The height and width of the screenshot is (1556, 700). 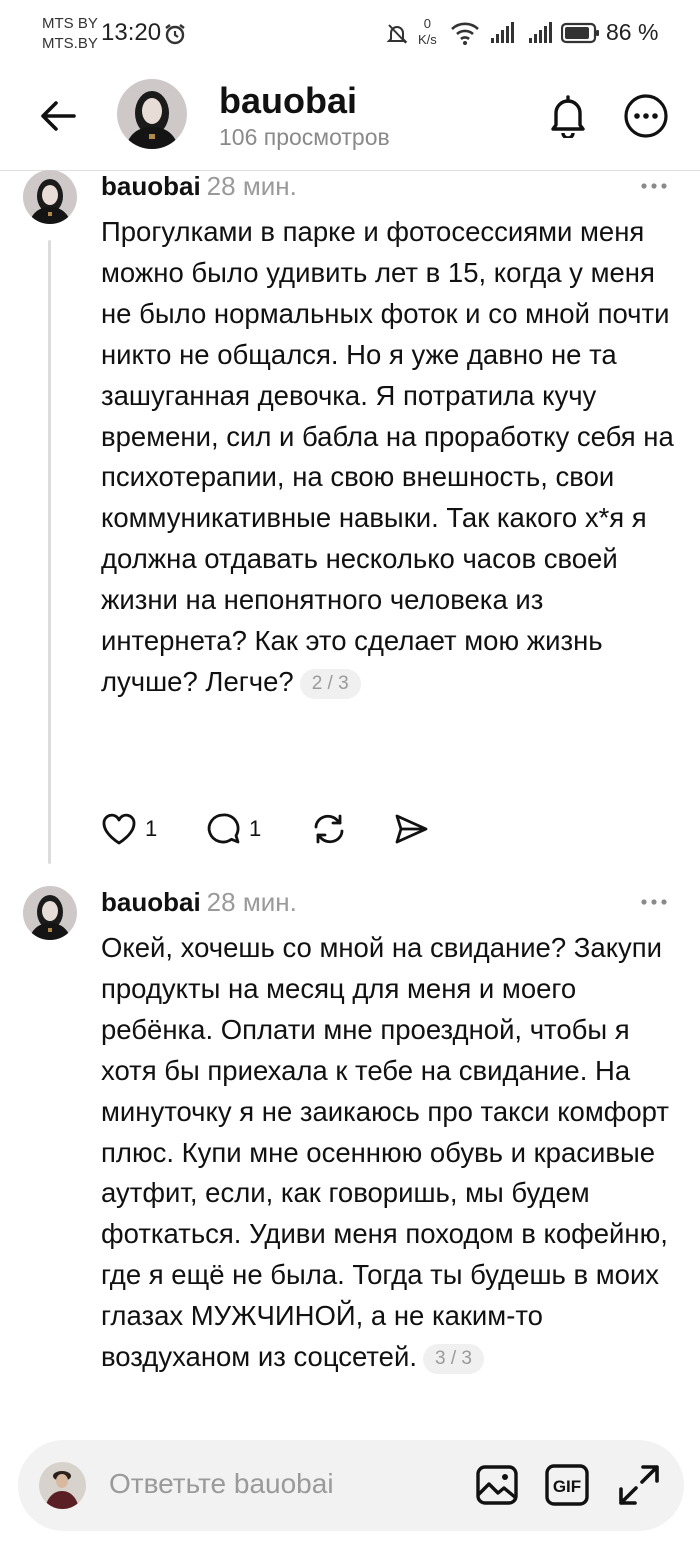 I want to click on own-avatar-photo, so click(x=62, y=1485).